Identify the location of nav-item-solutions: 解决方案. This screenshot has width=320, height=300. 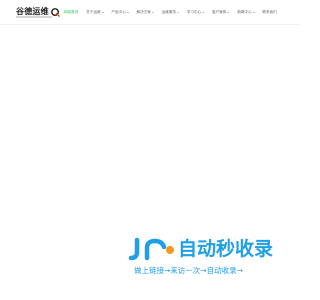
(145, 12).